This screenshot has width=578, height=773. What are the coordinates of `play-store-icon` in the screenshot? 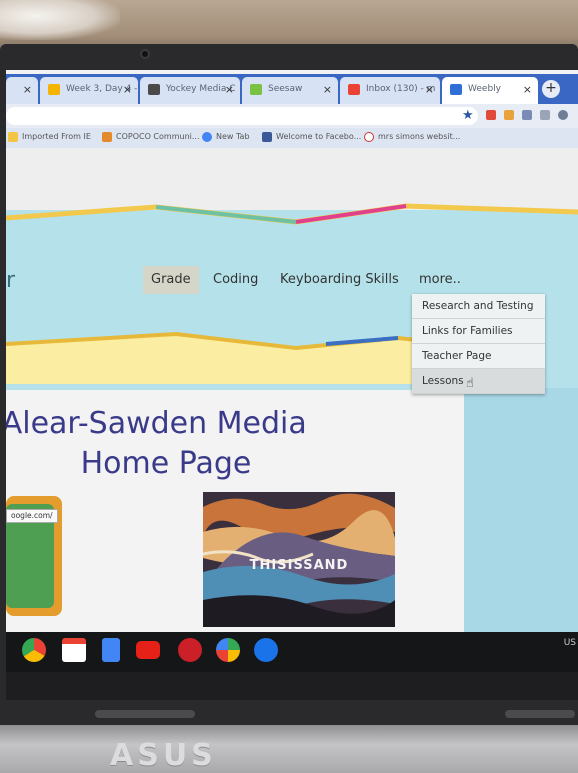 It's located at (228, 650).